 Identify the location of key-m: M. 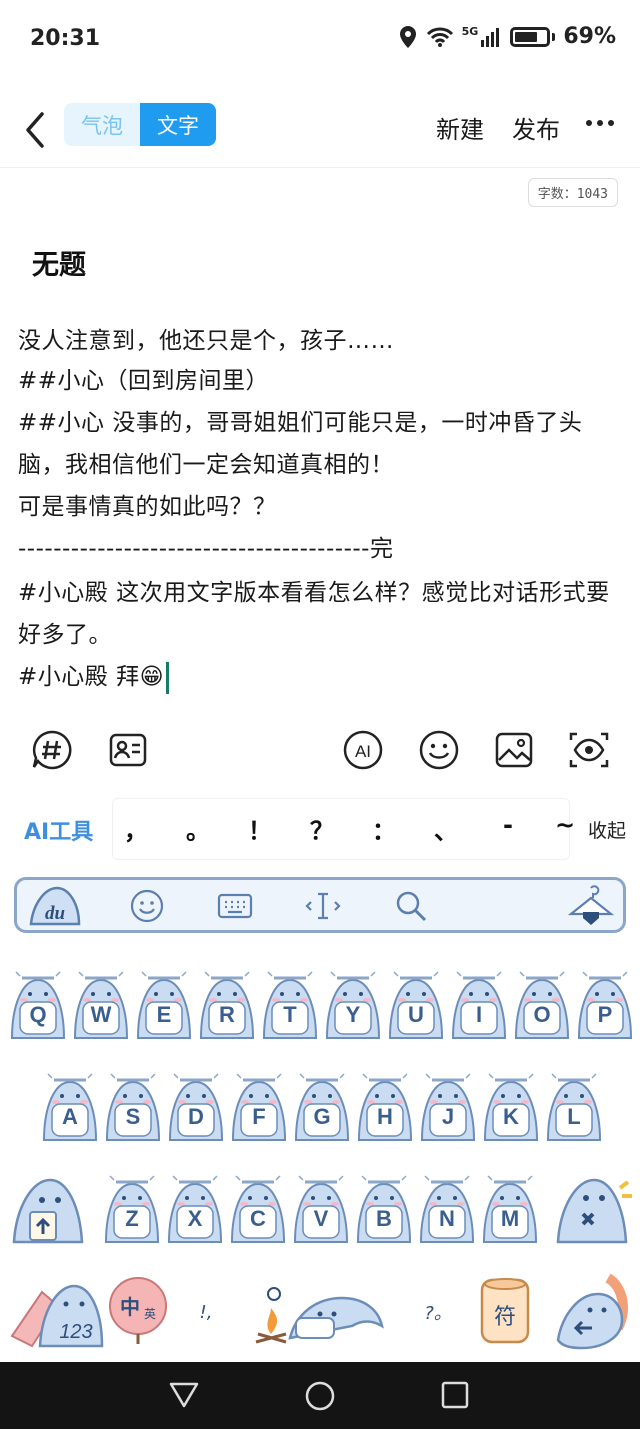
(510, 1209).